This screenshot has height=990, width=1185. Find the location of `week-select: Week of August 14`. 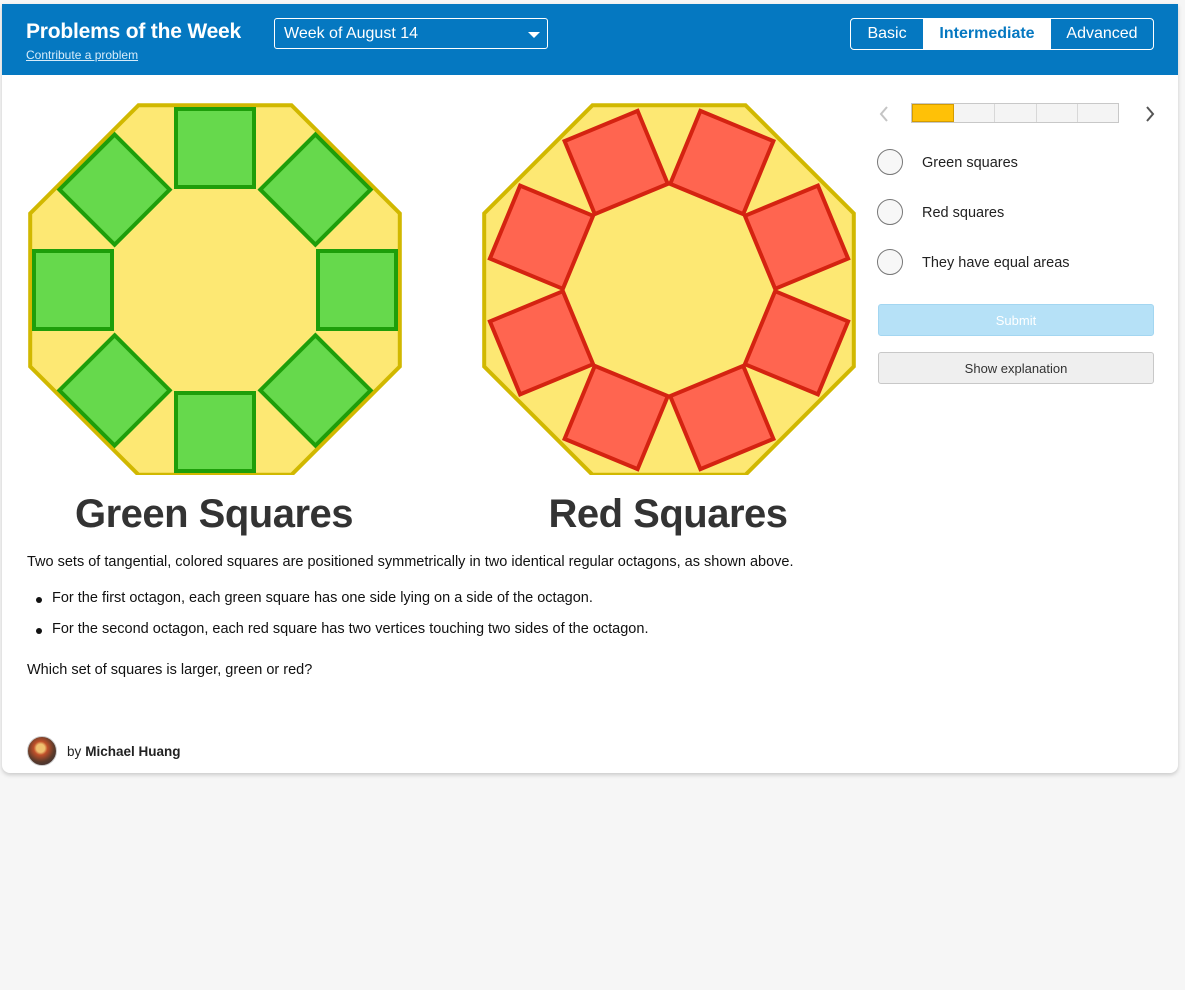

week-select: Week of August 14 is located at coordinates (411, 33).